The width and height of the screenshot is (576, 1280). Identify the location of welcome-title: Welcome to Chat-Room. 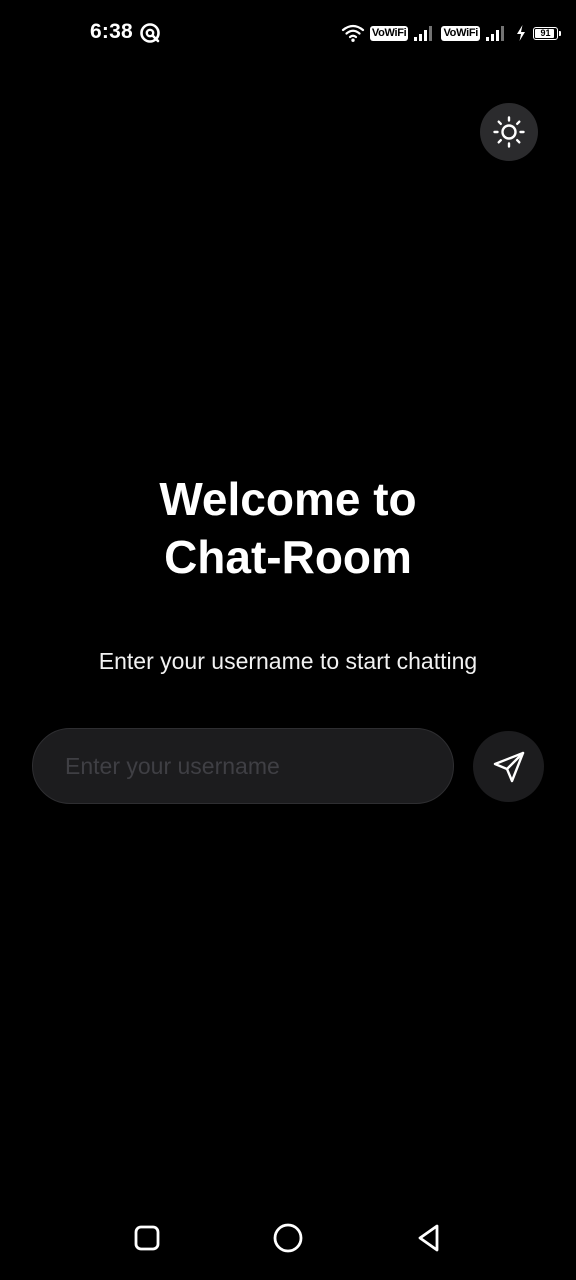
(288, 528).